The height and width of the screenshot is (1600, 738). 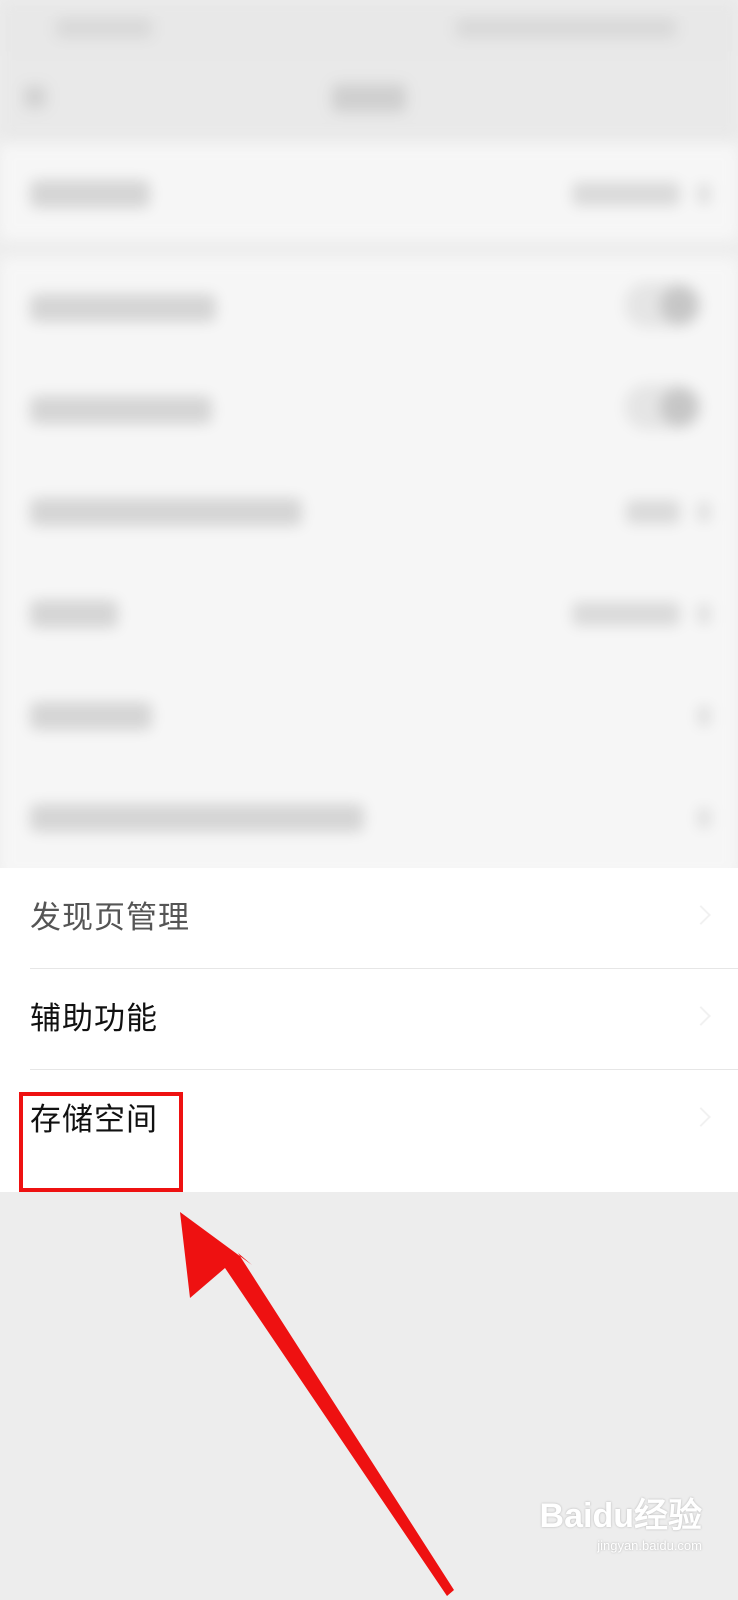 What do you see at coordinates (369, 918) in the screenshot?
I see `settings-item-discover-manage: 发现页管理` at bounding box center [369, 918].